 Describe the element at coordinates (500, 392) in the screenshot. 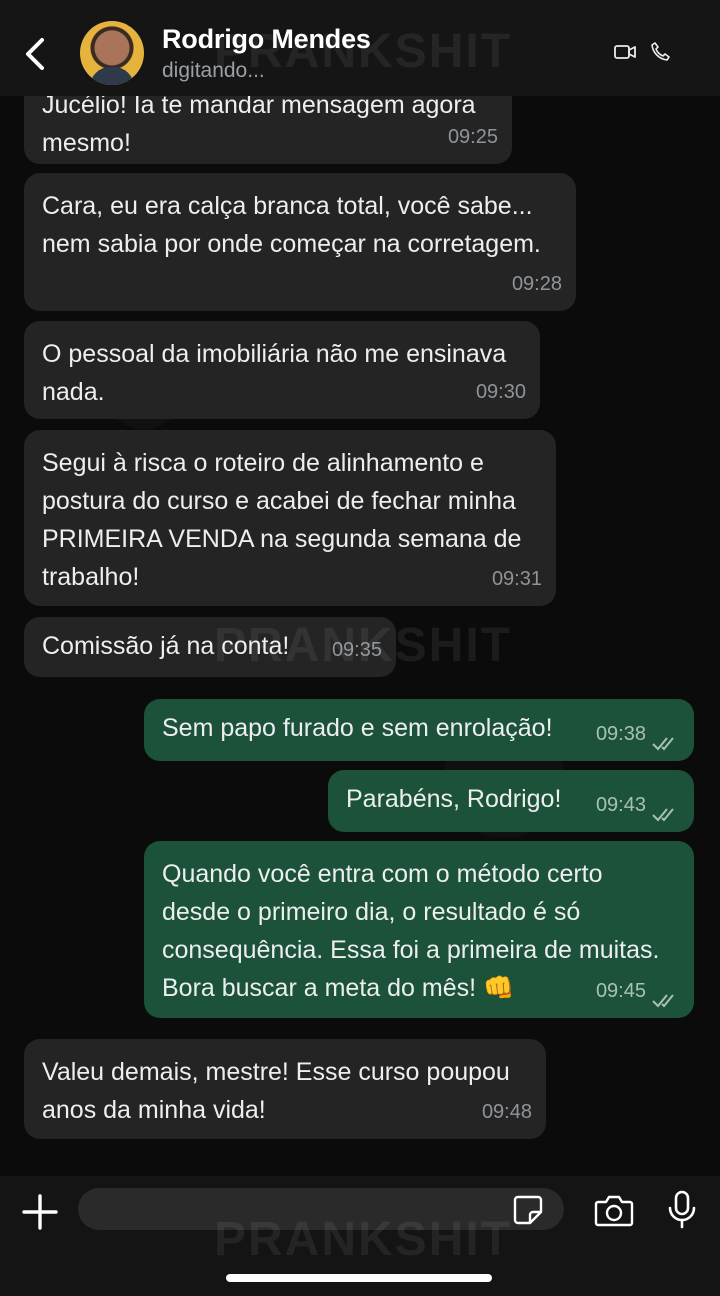

I see `message-time: 09:30` at that location.